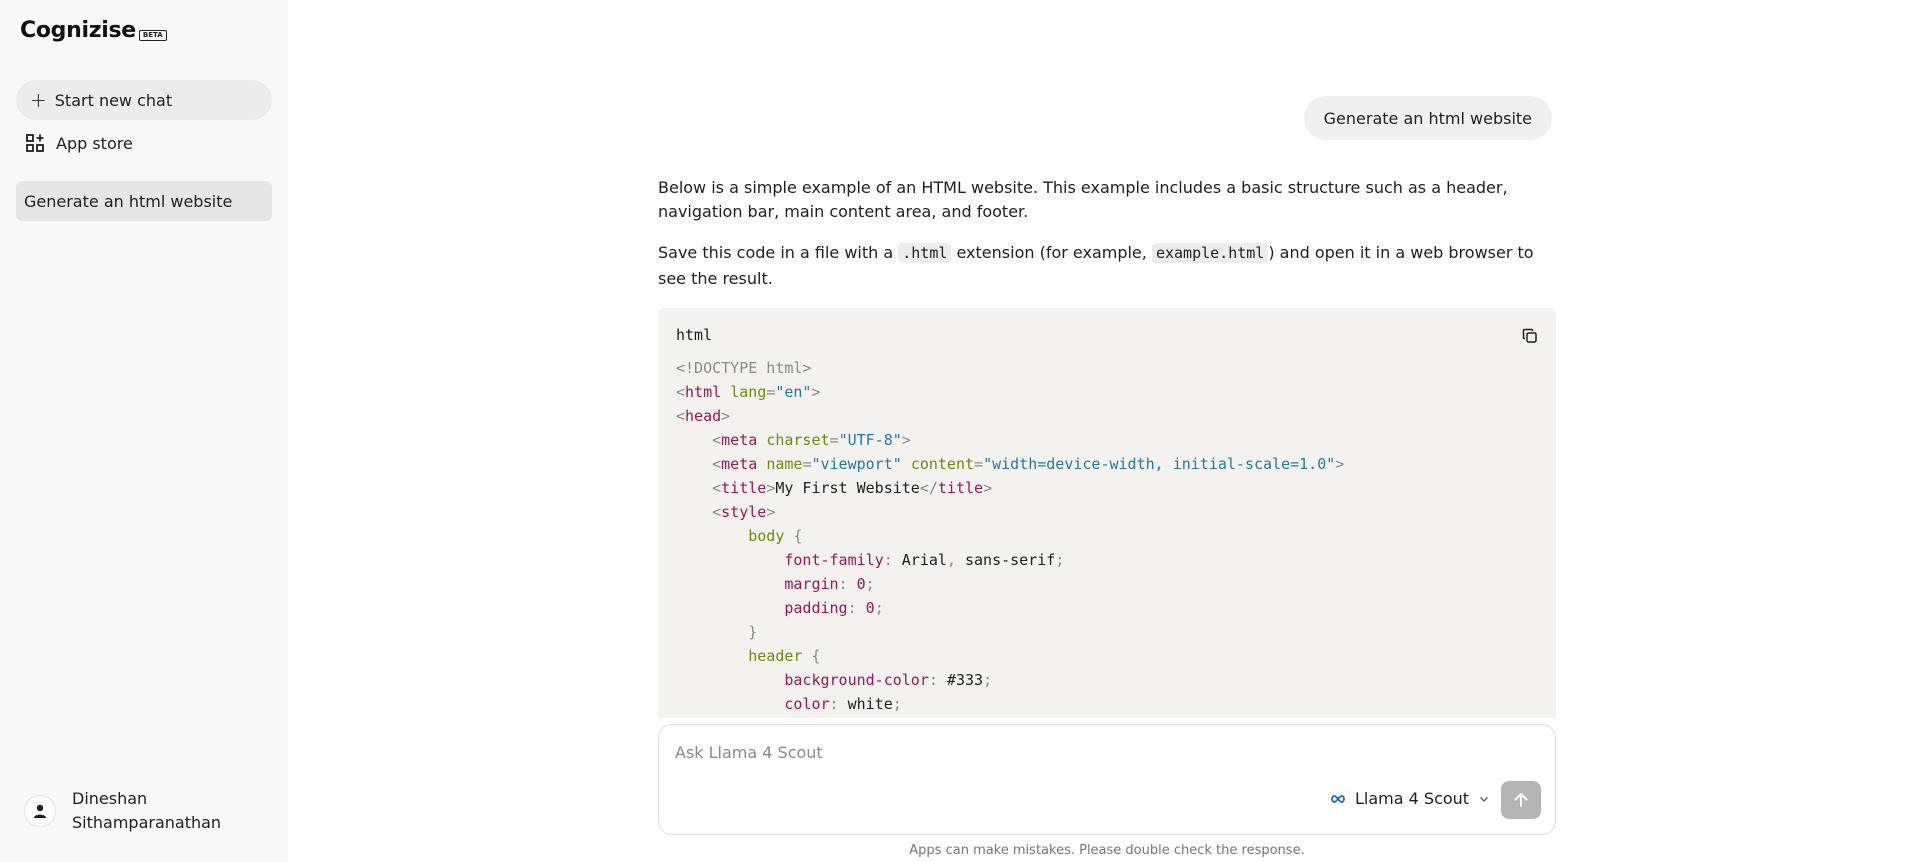  I want to click on user-message-text: Generate an html website, so click(1427, 118).